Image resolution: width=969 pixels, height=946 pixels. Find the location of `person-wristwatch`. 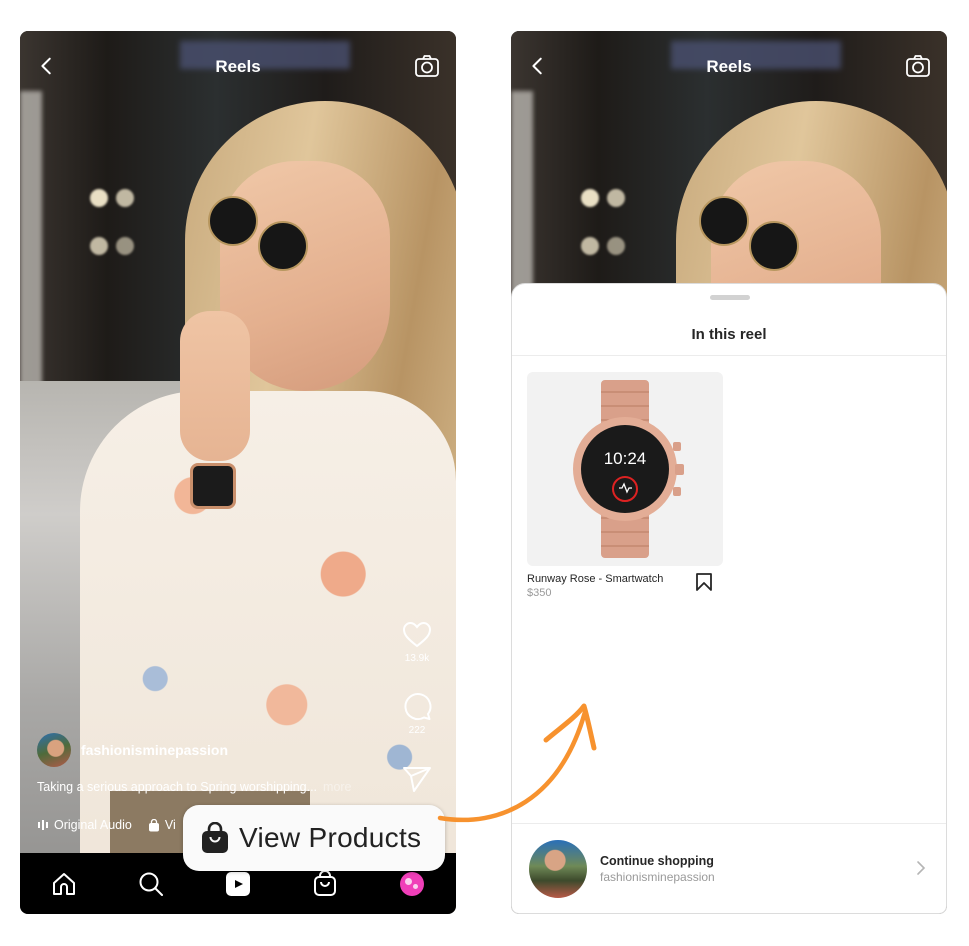

person-wristwatch is located at coordinates (213, 486).